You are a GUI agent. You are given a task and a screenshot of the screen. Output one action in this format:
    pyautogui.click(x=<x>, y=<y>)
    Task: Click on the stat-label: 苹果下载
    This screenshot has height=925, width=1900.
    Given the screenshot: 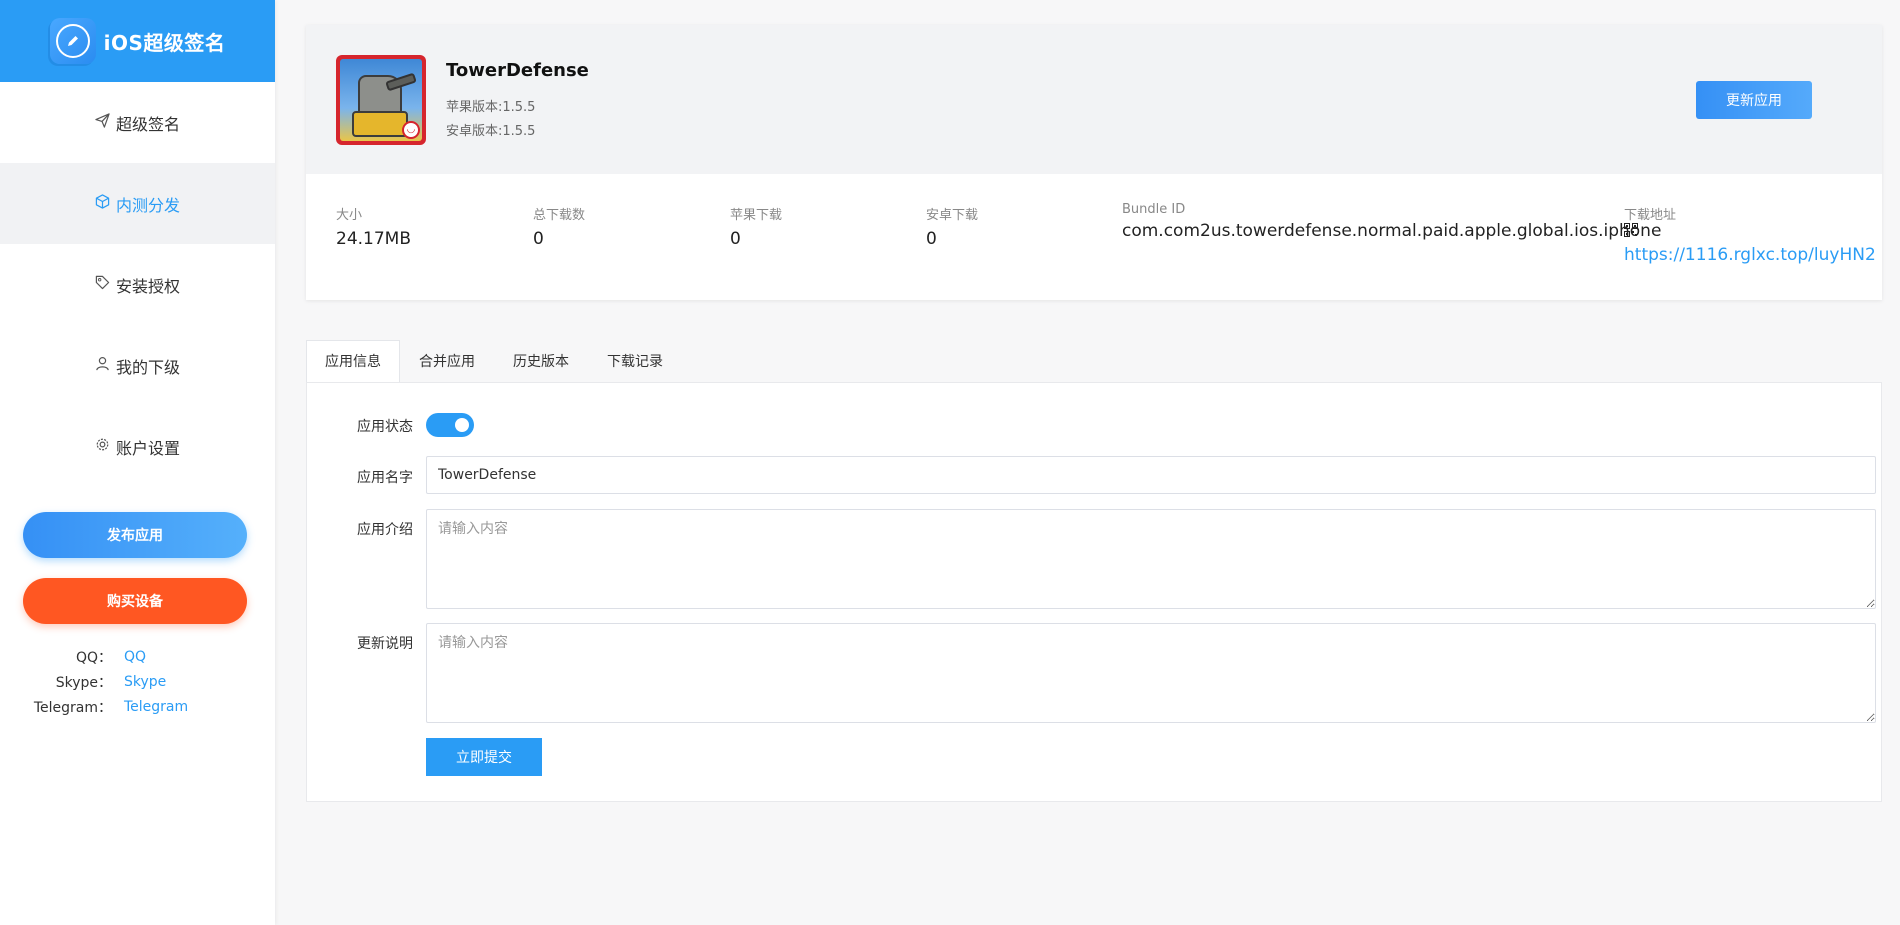 What is the action you would take?
    pyautogui.click(x=756, y=215)
    